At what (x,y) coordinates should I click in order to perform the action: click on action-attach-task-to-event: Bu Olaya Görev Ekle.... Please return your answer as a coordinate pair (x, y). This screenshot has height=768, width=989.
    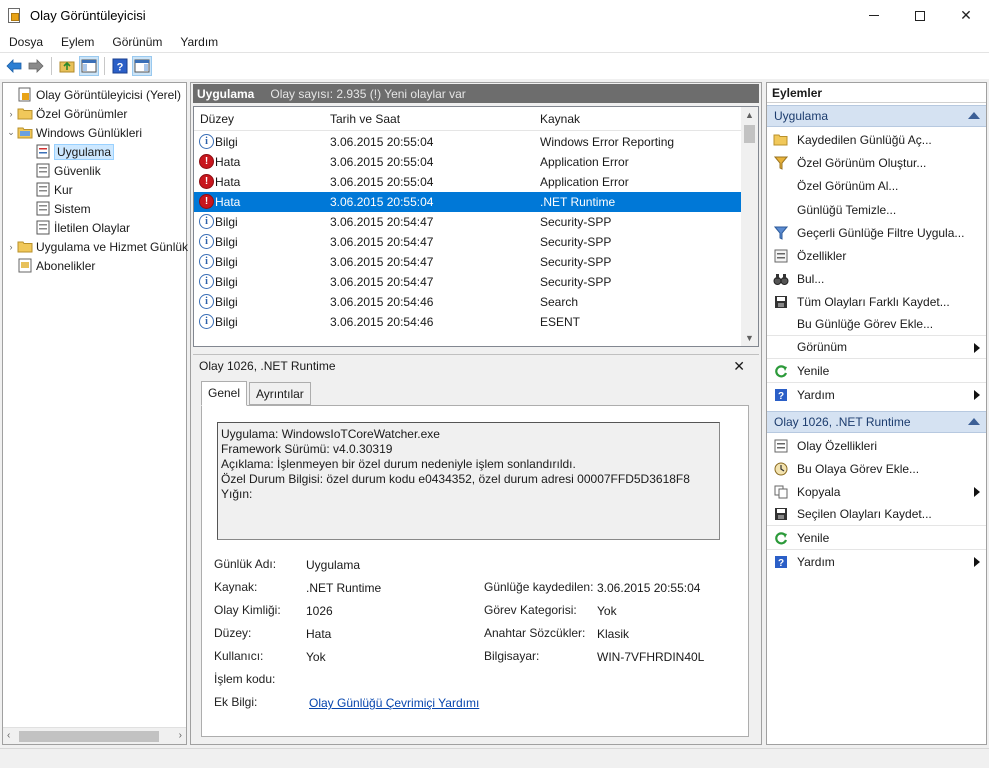
    Looking at the image, I should click on (876, 468).